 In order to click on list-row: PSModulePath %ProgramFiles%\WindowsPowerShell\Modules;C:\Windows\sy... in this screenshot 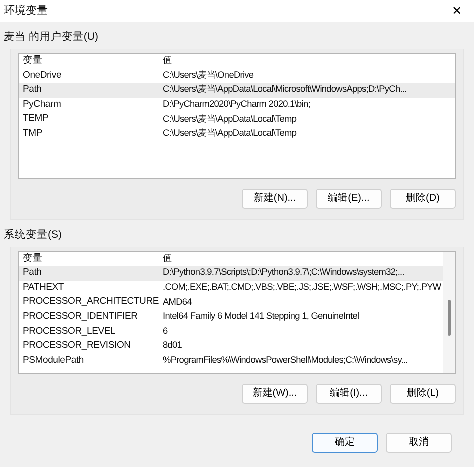, I will do `click(231, 361)`.